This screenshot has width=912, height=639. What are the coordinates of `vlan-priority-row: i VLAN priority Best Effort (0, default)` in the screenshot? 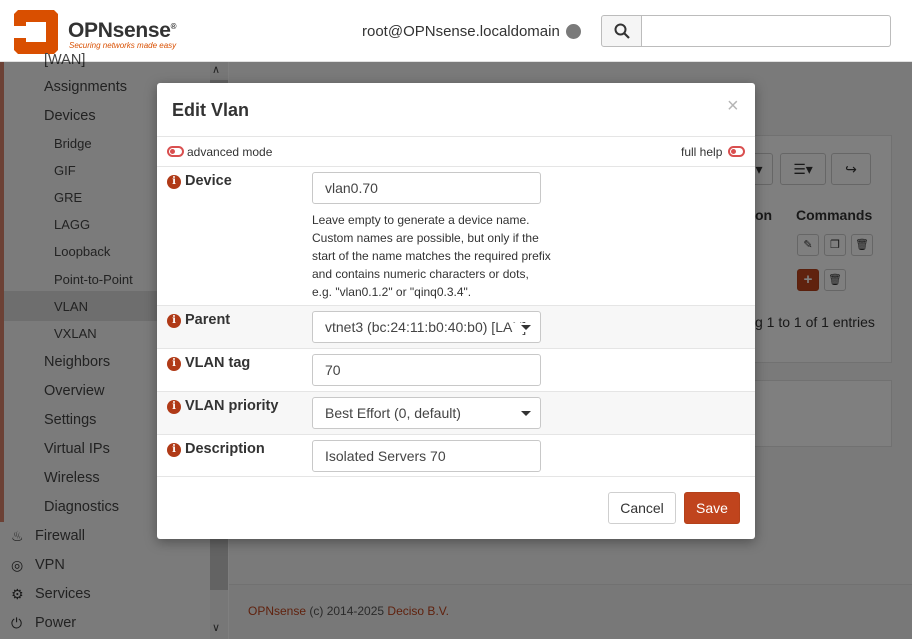 It's located at (456, 412).